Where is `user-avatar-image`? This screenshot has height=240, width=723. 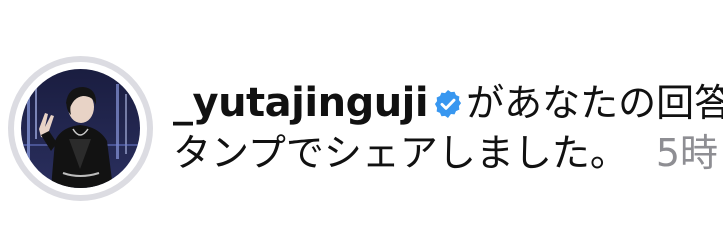 user-avatar-image is located at coordinates (80, 128).